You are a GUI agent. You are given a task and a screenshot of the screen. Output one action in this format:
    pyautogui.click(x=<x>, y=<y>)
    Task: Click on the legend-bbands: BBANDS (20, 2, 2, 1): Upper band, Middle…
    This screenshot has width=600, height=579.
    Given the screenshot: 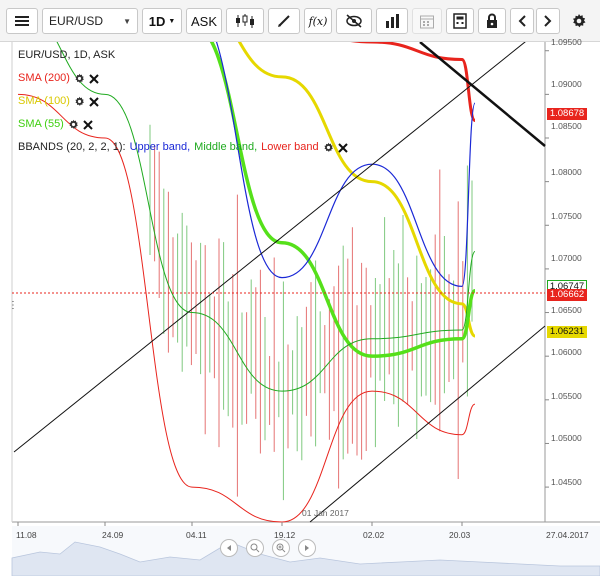 What is the action you would take?
    pyautogui.click(x=183, y=147)
    